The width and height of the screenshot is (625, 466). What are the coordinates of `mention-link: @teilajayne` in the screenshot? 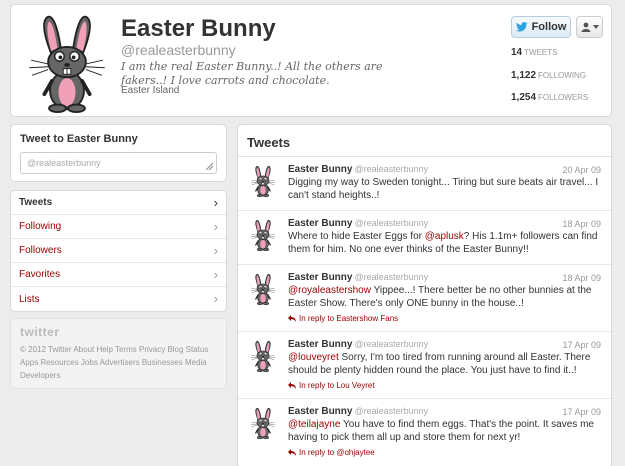 It's located at (314, 424).